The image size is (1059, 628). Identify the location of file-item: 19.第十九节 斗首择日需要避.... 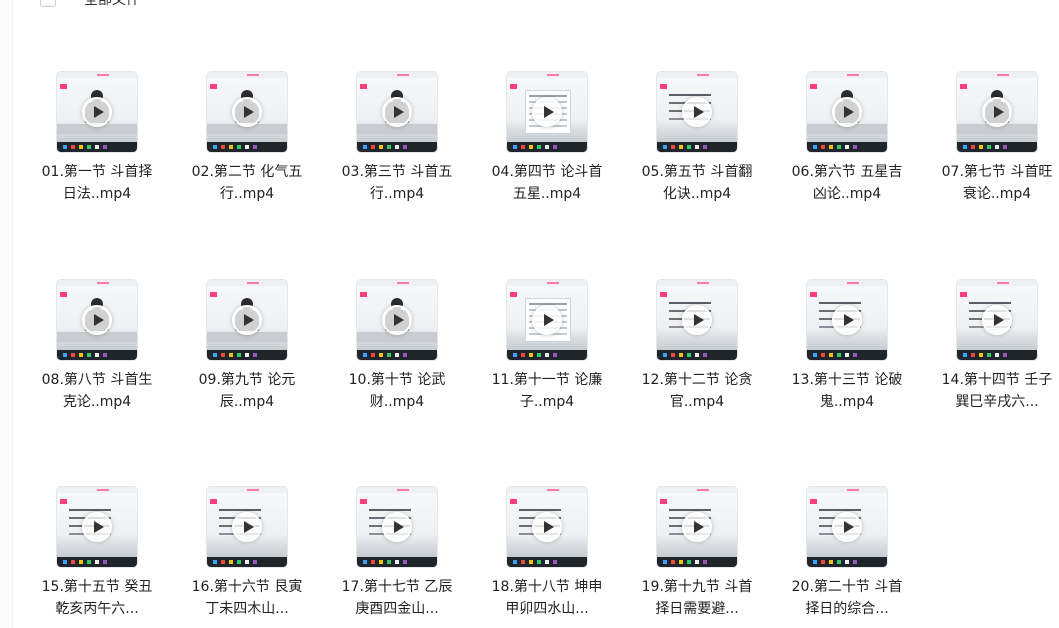
(697, 553).